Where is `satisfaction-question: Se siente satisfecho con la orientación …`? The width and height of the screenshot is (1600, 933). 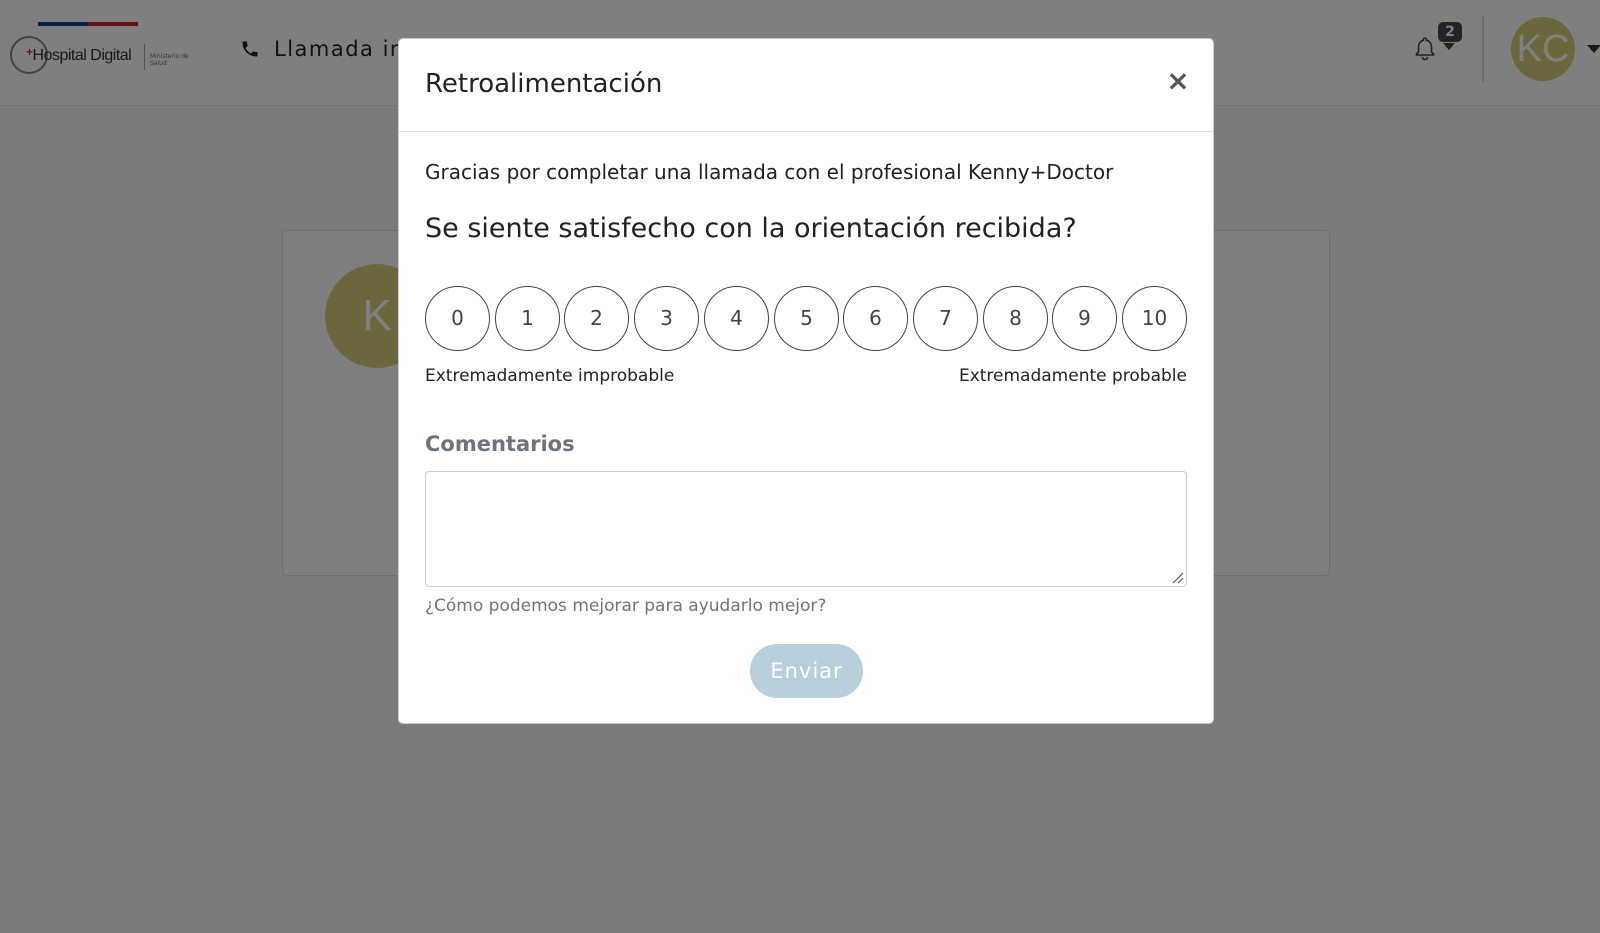
satisfaction-question: Se siente satisfecho con la orientación … is located at coordinates (751, 228).